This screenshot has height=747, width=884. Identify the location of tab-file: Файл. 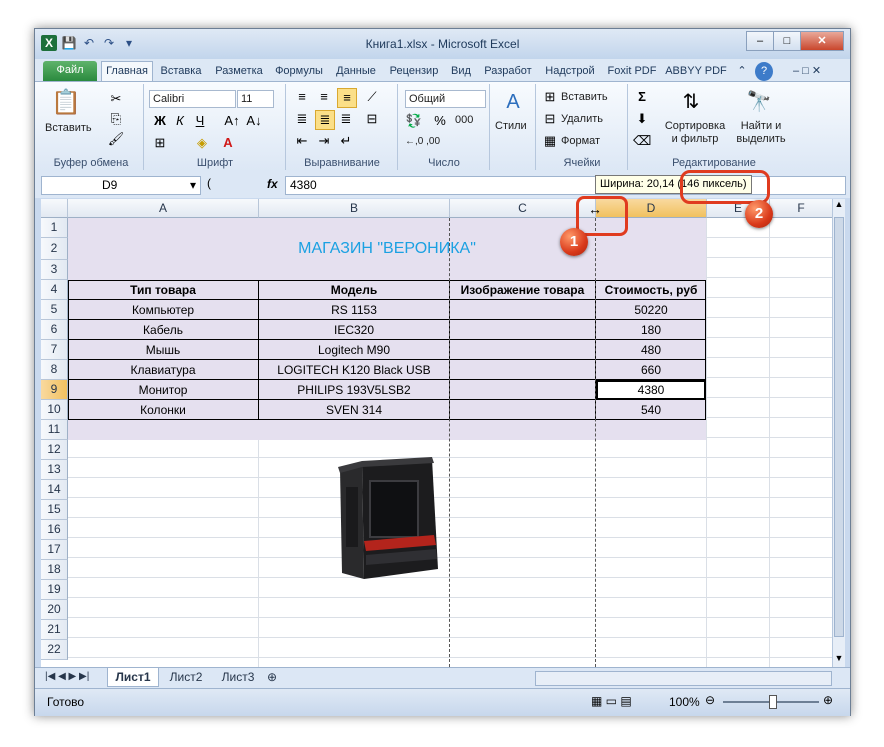
(70, 71).